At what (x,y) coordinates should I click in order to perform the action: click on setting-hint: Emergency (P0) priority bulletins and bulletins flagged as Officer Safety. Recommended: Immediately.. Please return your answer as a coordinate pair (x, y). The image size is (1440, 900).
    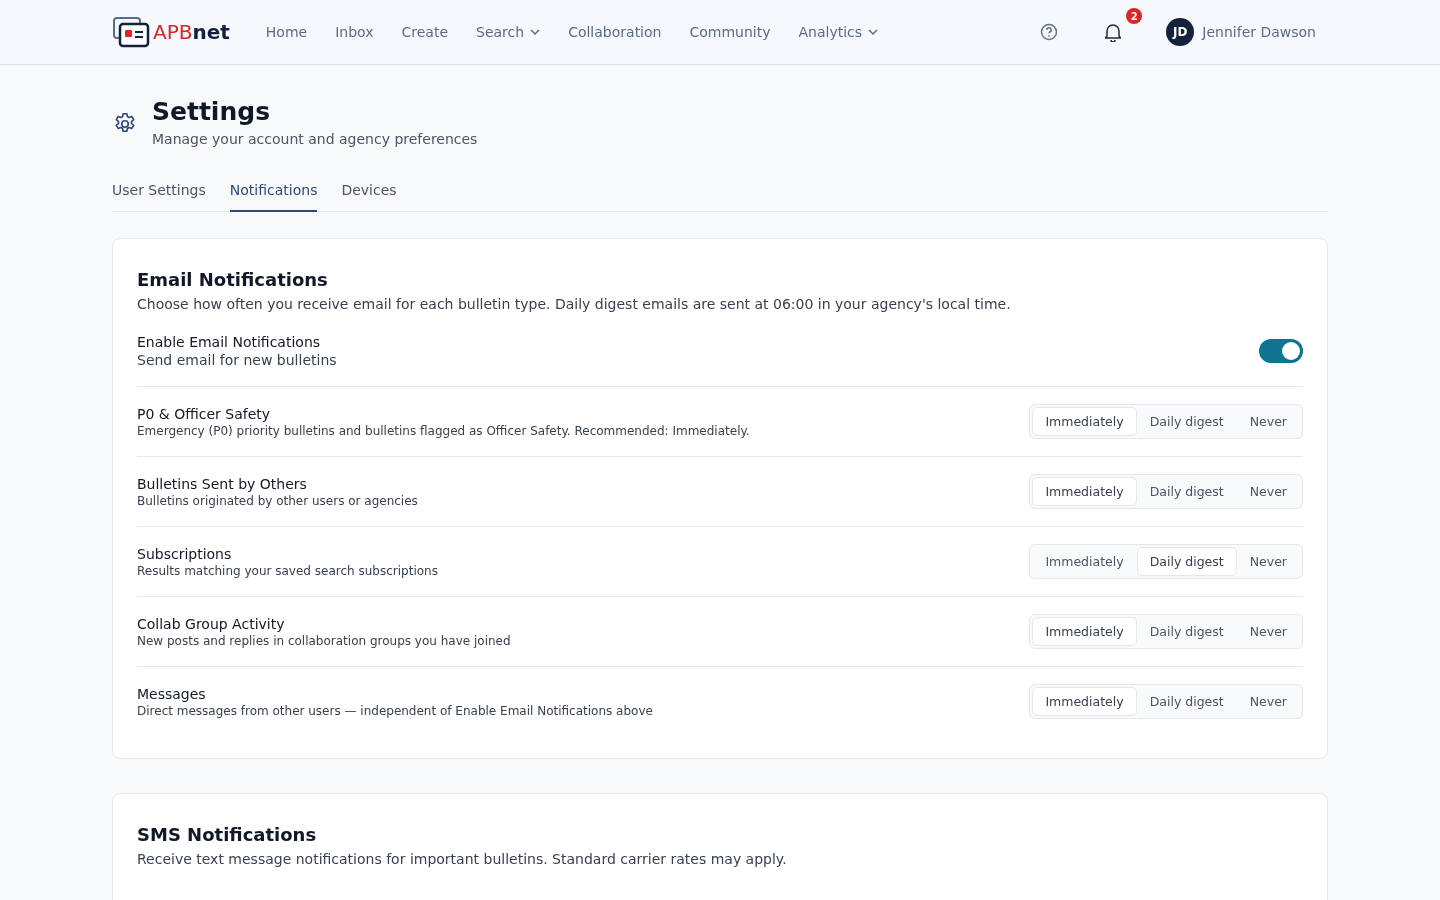
    Looking at the image, I should click on (443, 430).